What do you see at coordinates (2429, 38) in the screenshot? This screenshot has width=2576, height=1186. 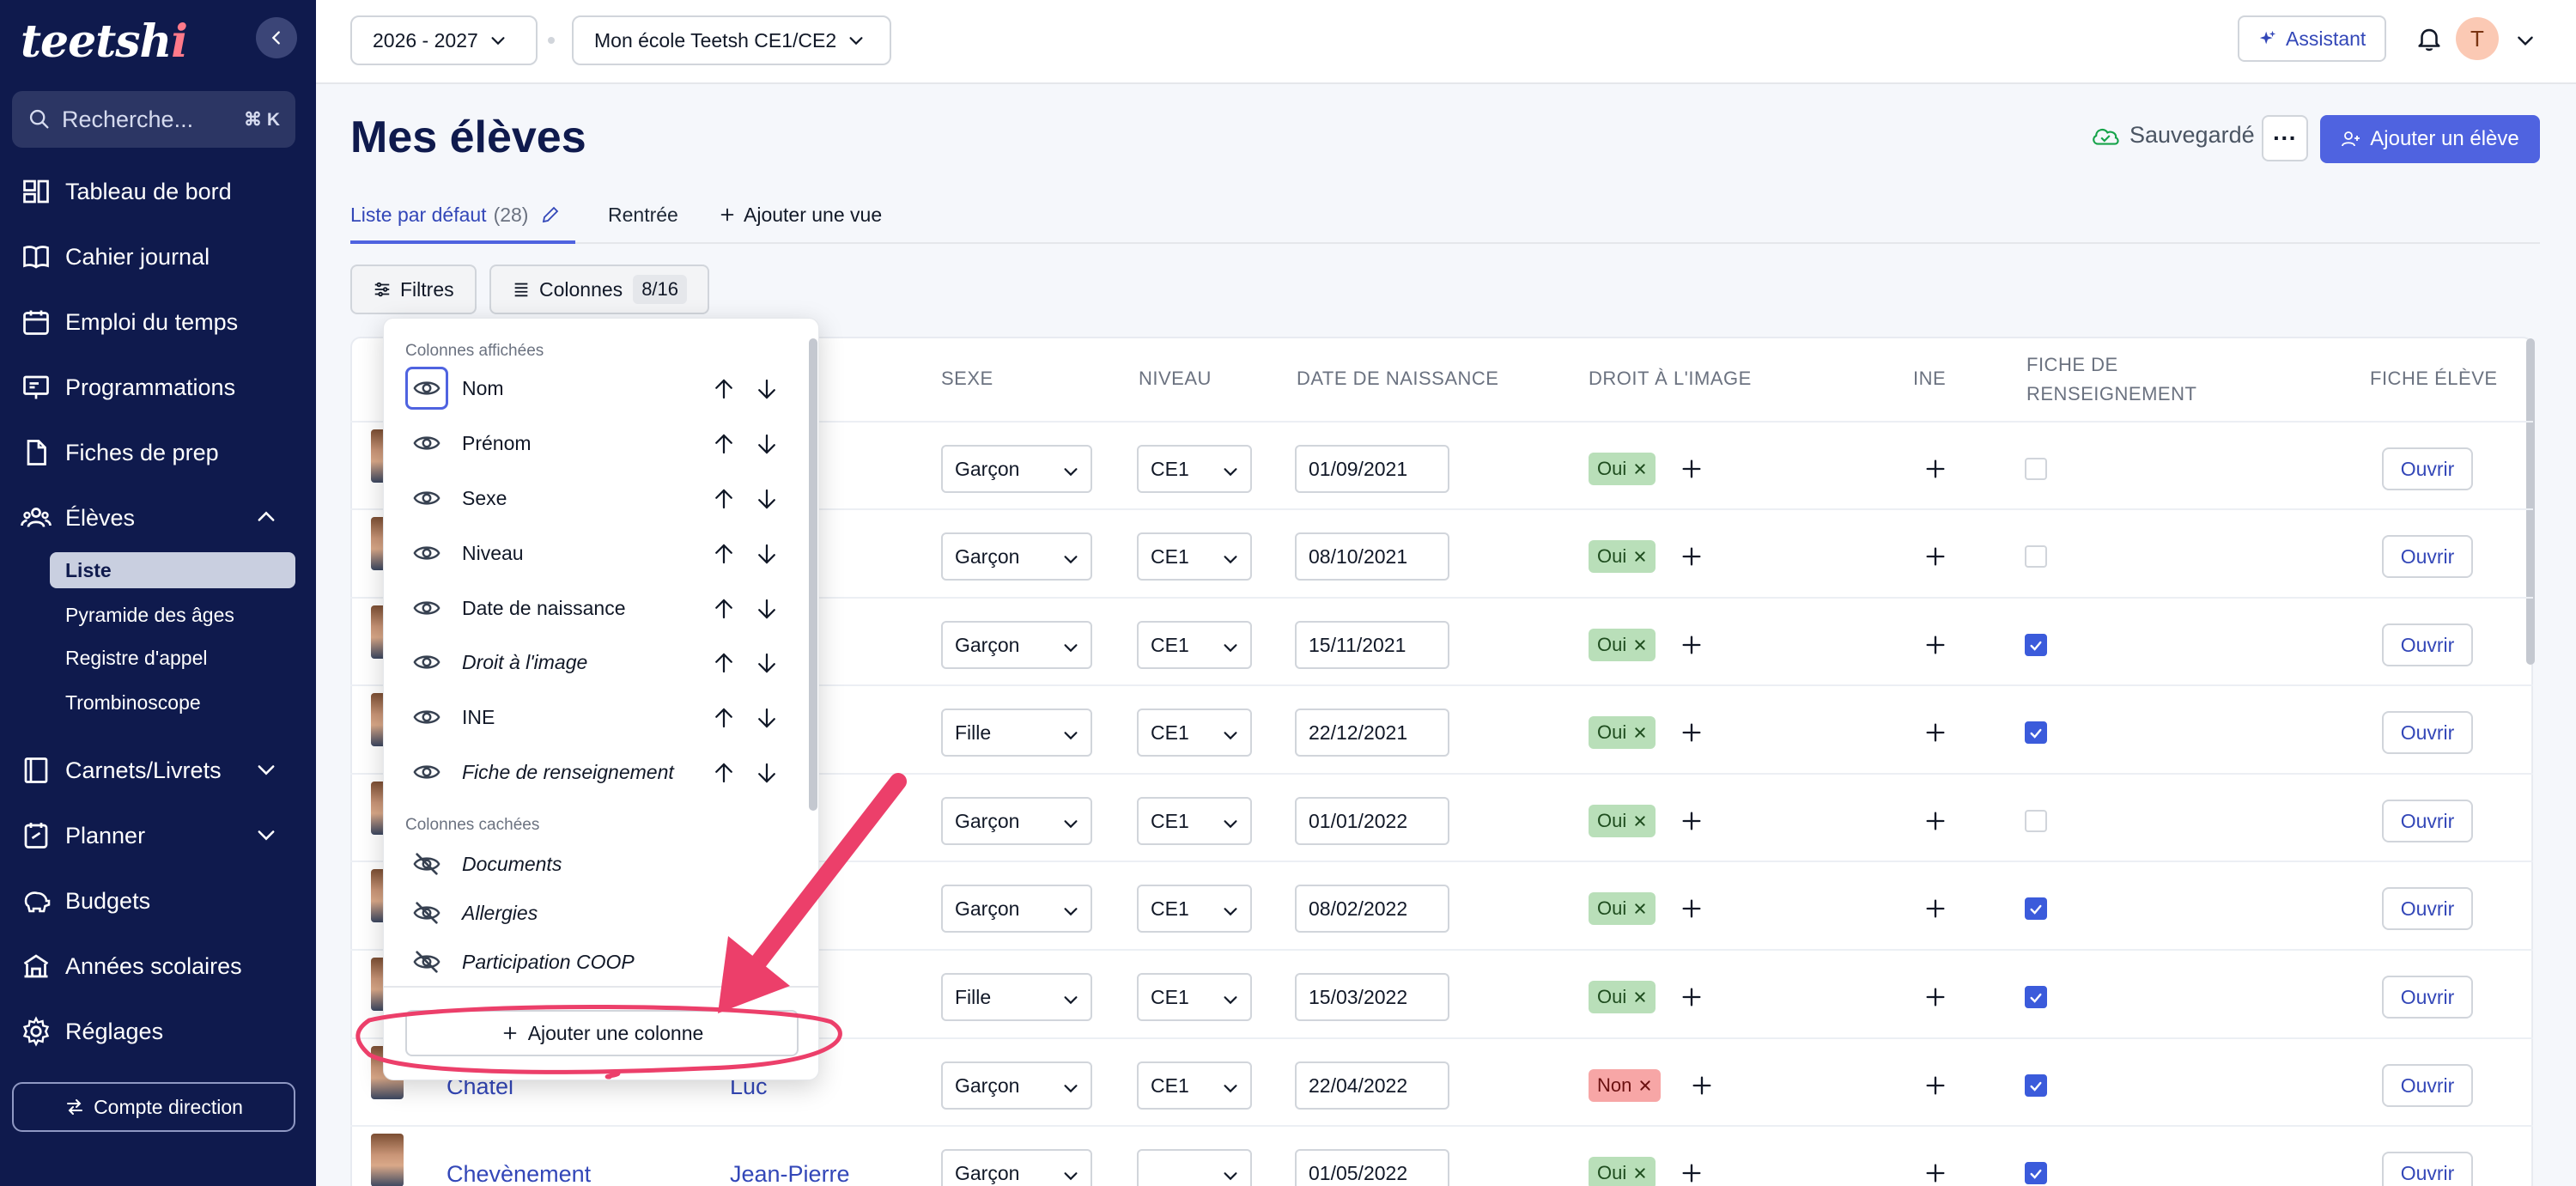 I see `bell-icon` at bounding box center [2429, 38].